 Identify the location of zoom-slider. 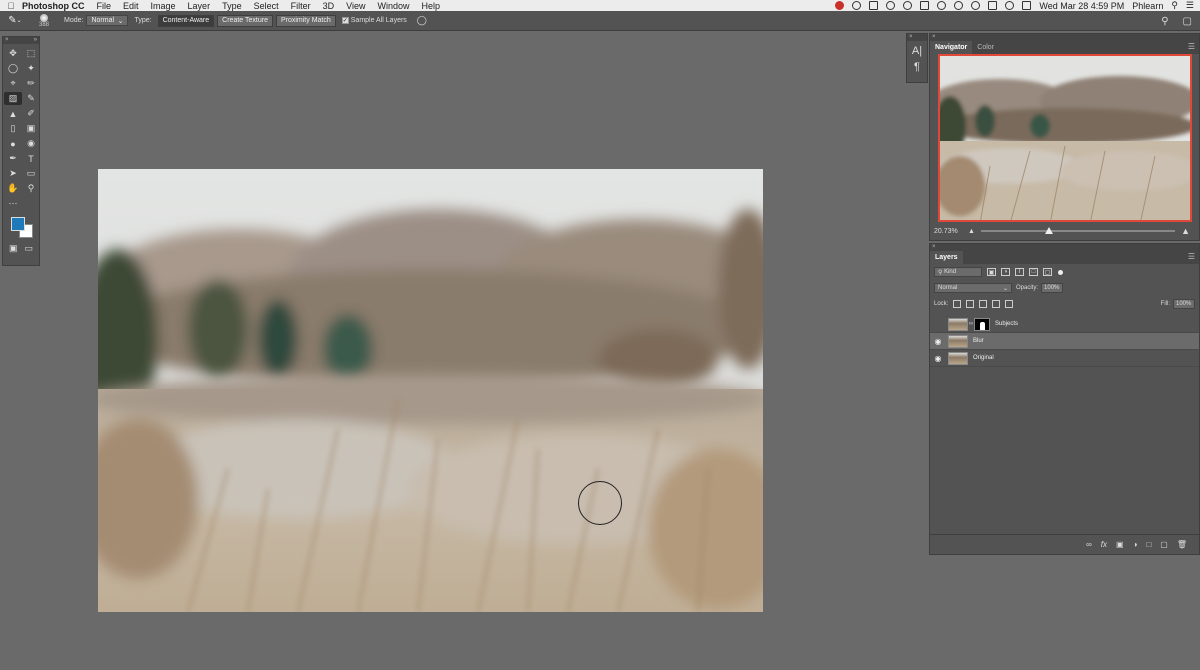
(1078, 230).